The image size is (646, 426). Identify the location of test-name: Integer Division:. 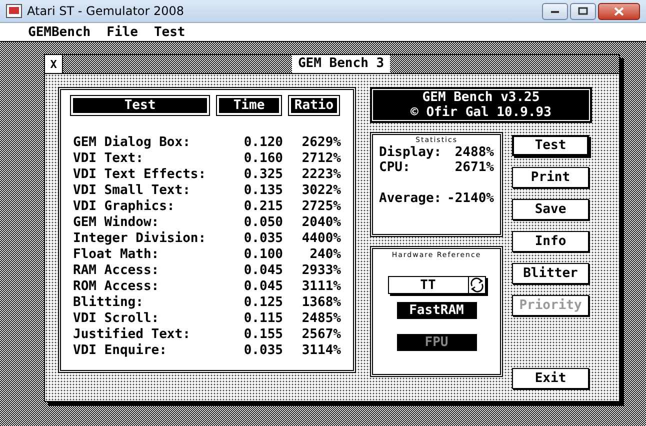
(140, 239).